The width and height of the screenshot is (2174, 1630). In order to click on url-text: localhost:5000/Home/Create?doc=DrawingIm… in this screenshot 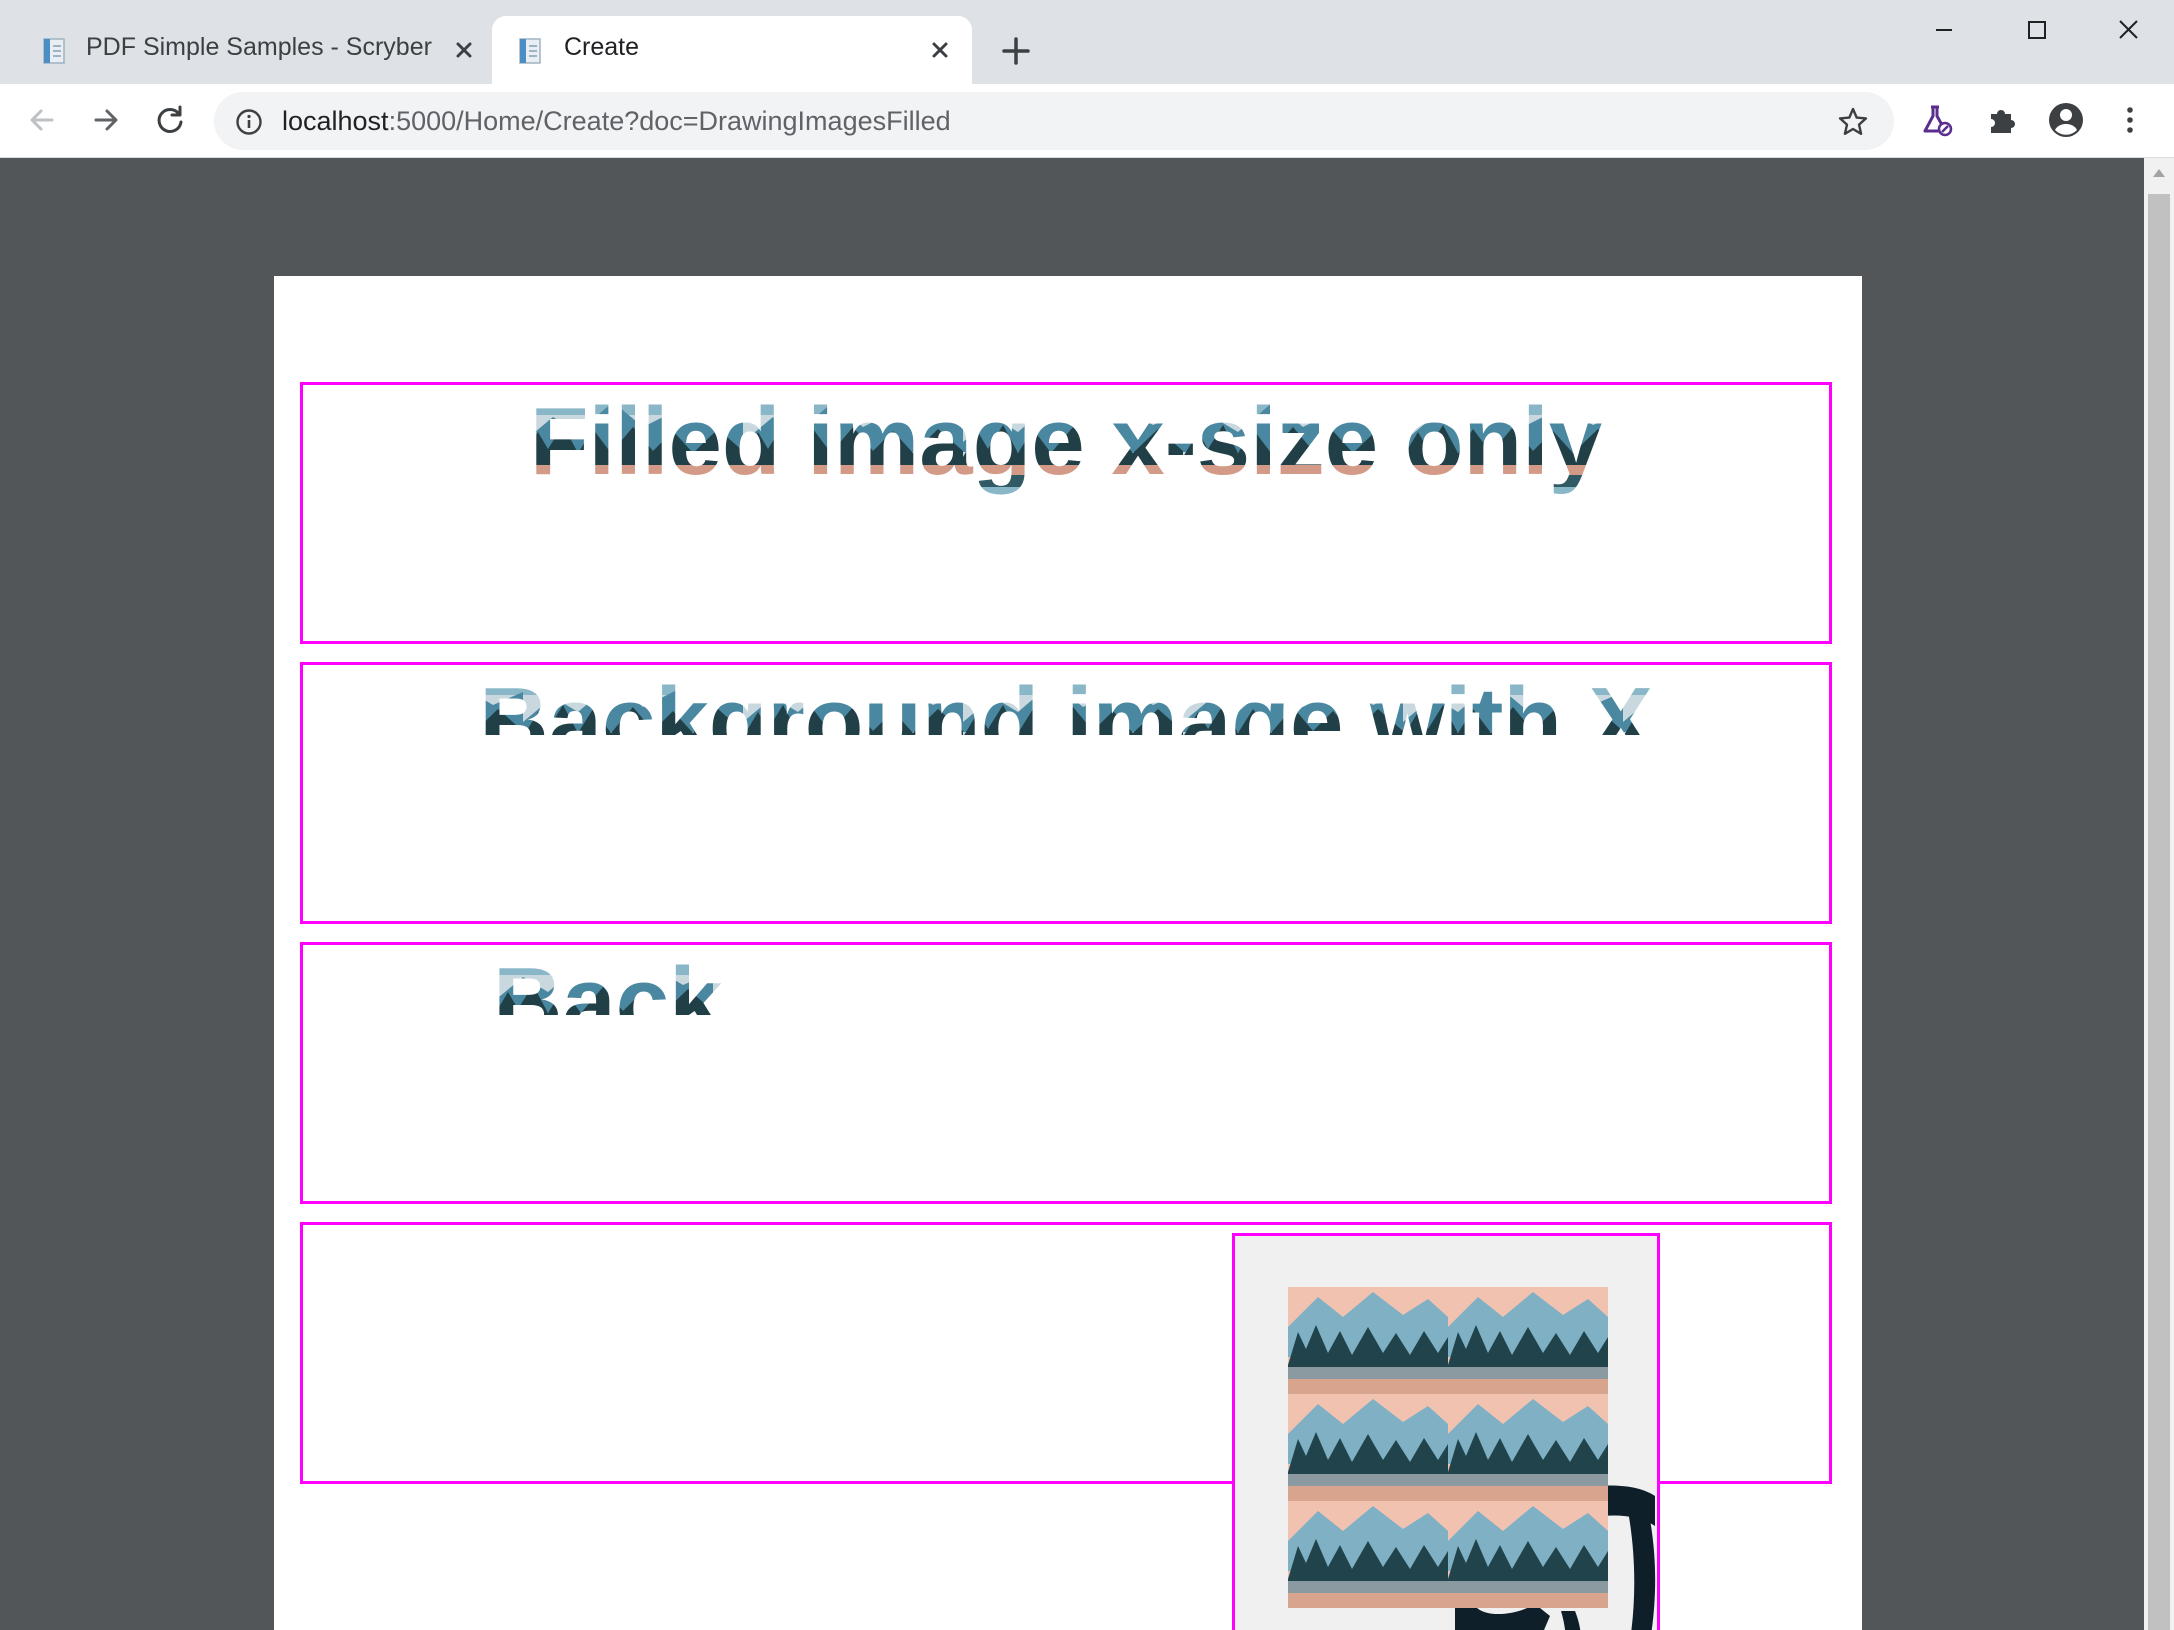, I will do `click(616, 121)`.